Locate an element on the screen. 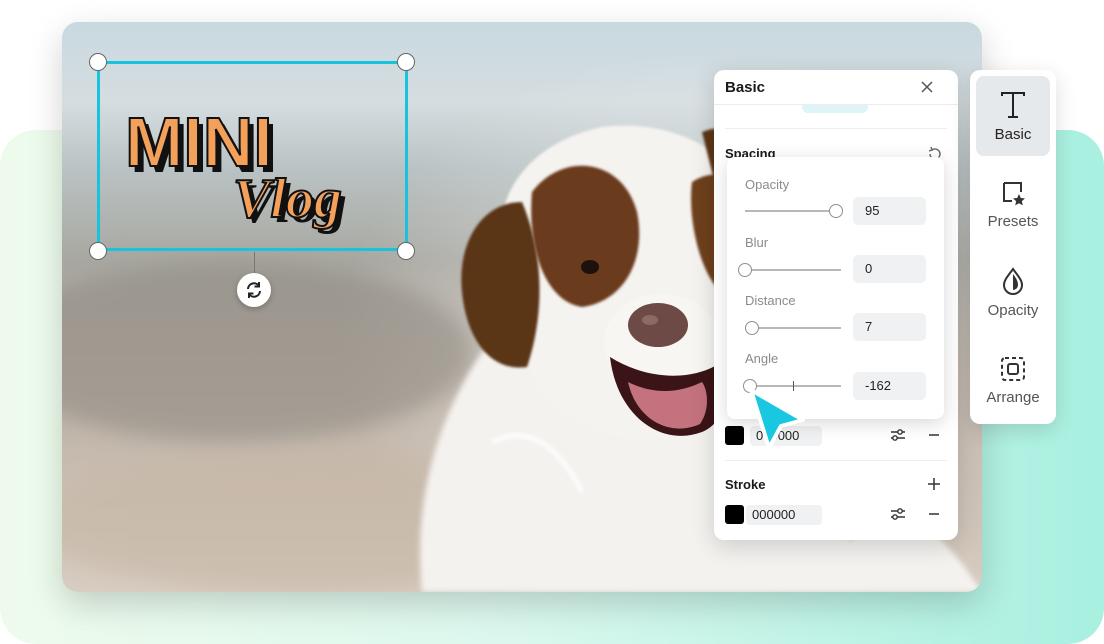  close-icon is located at coordinates (927, 87).